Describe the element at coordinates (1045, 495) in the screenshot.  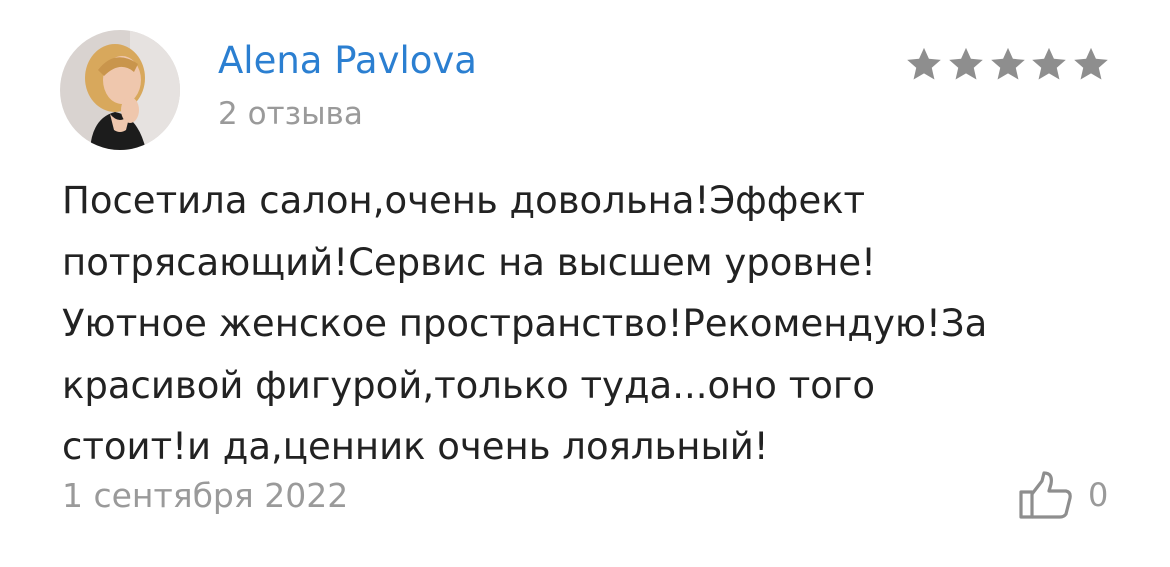
I see `thumbs-up-icon` at that location.